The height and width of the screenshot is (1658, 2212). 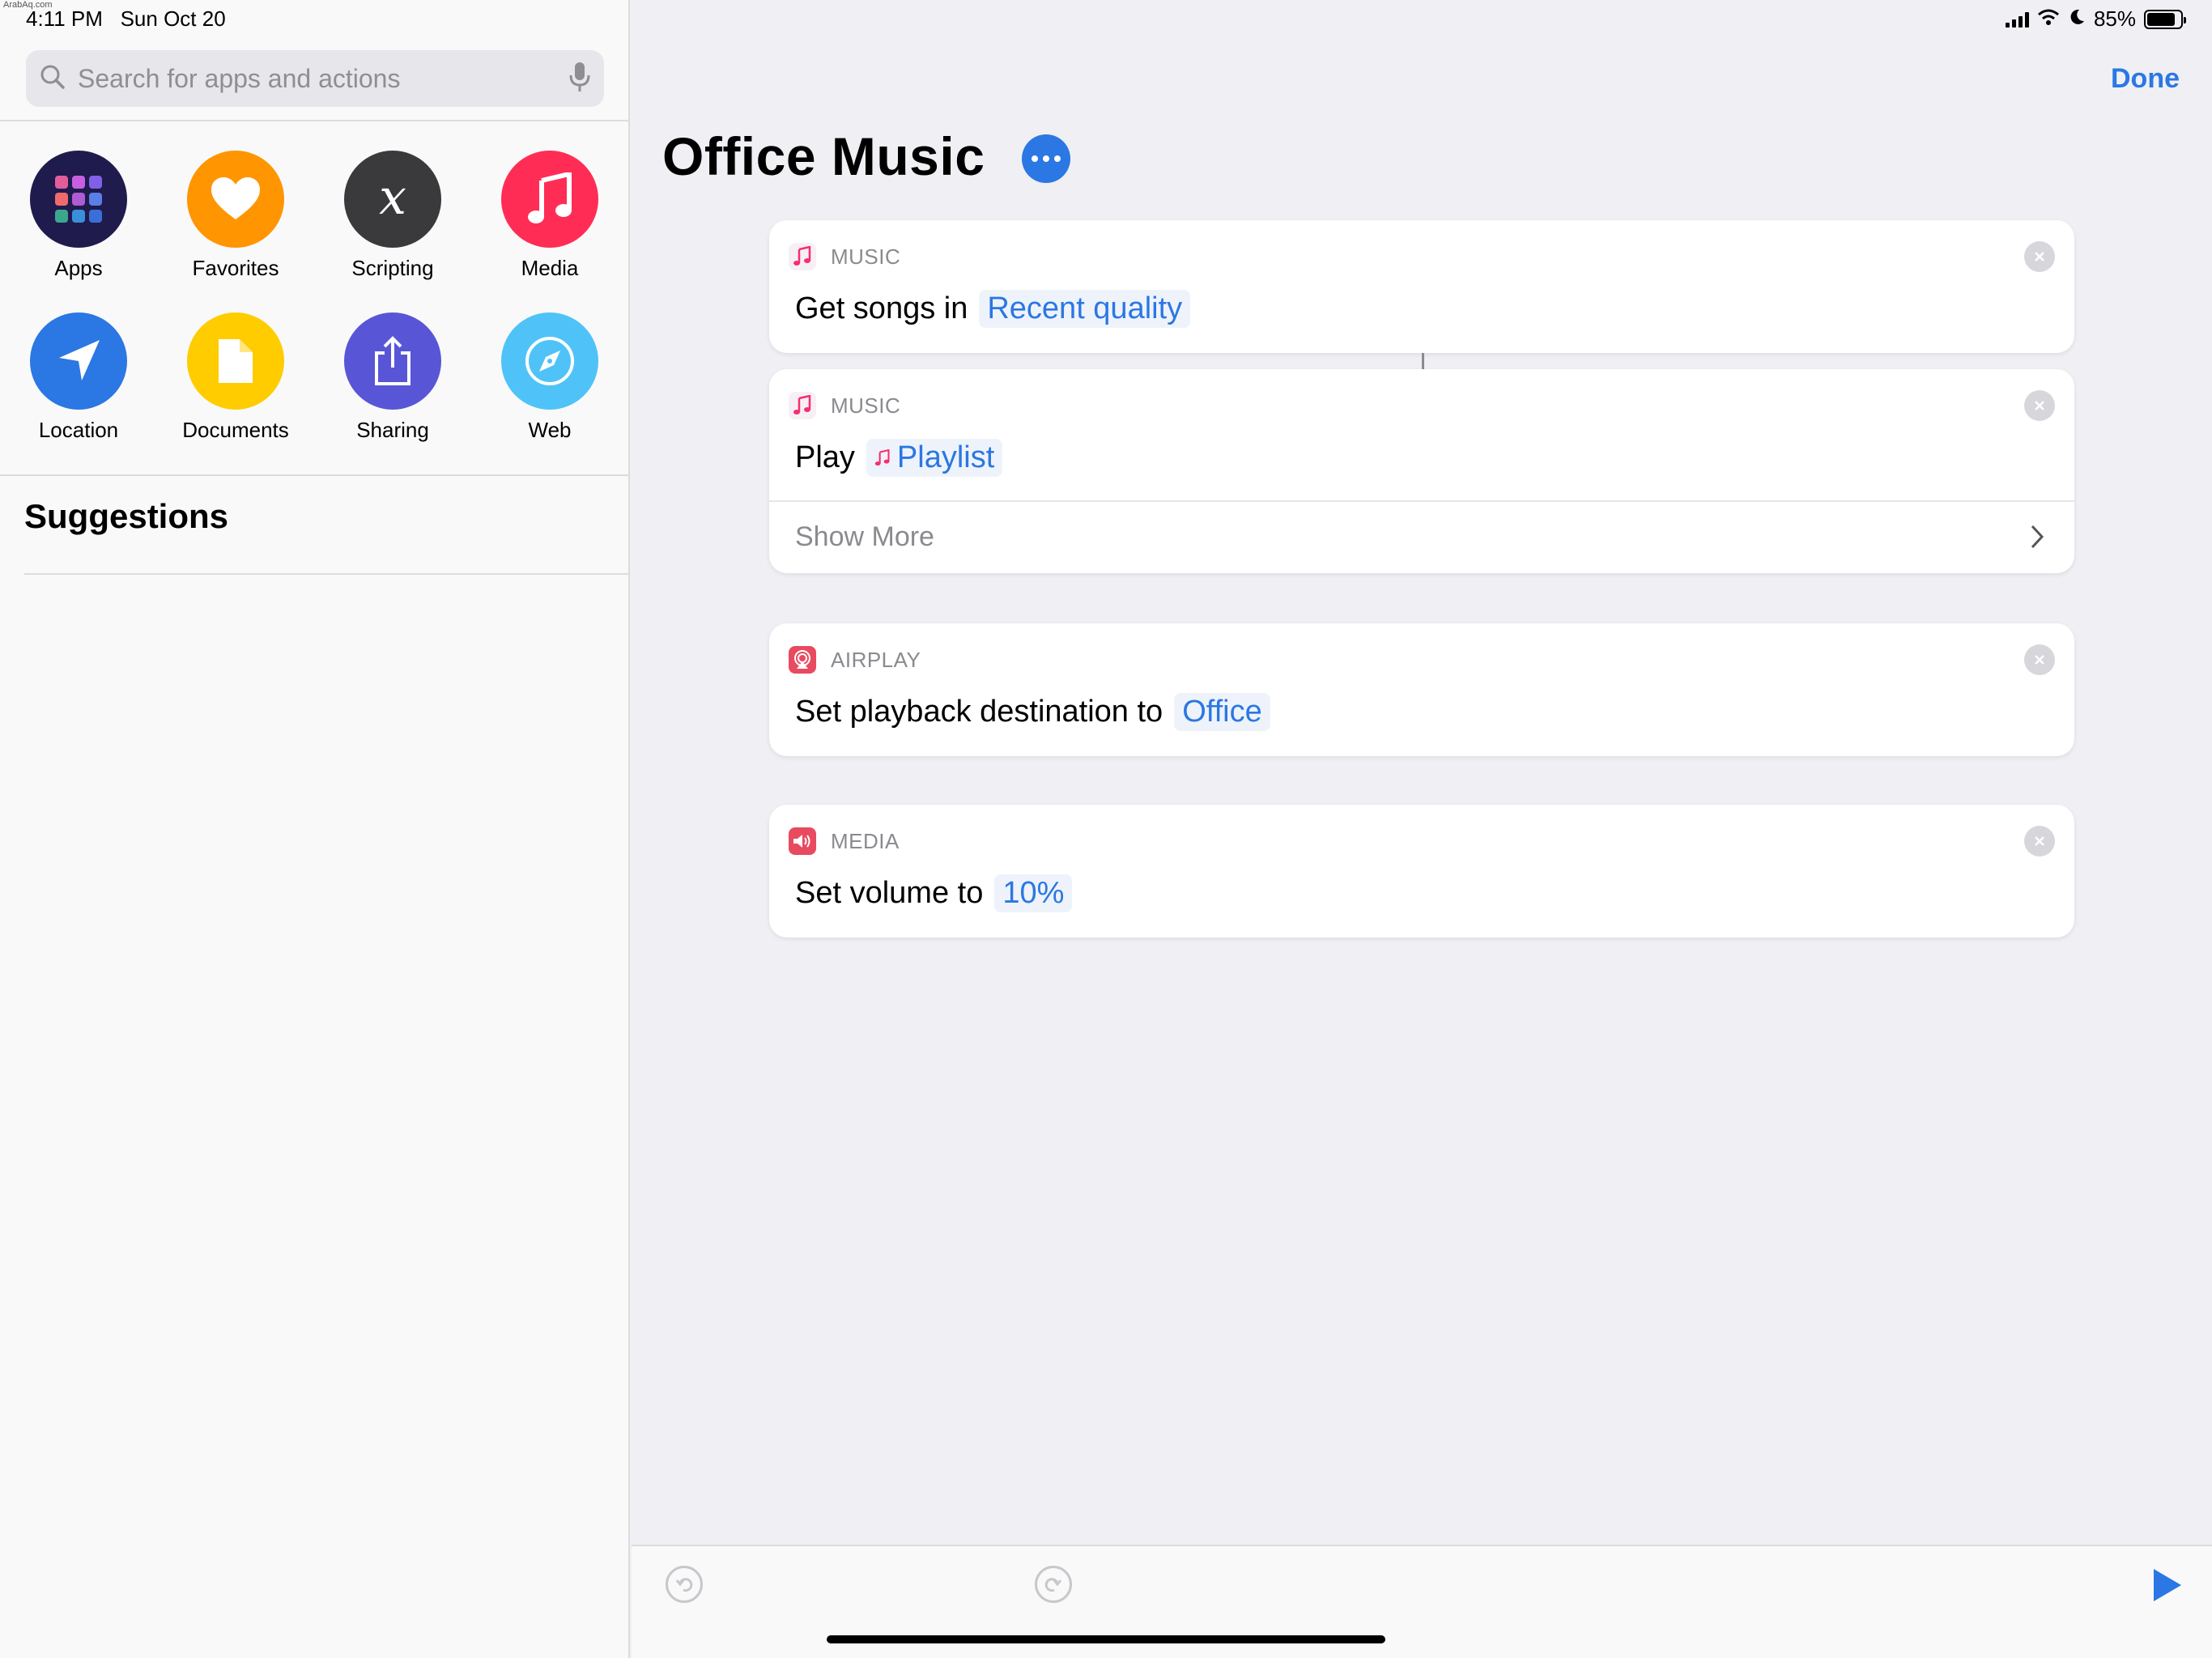 I want to click on action-text: Get songs in, so click(x=882, y=308).